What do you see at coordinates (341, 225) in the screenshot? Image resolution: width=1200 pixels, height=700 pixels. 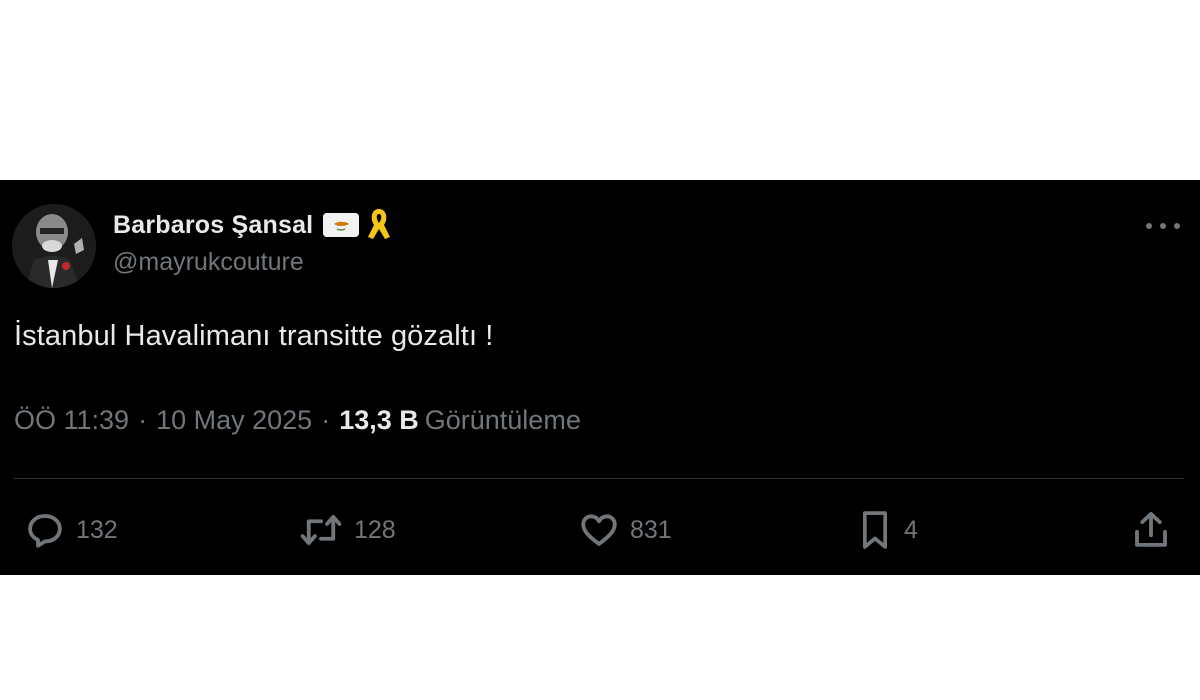 I see `cyprus-flag-icon` at bounding box center [341, 225].